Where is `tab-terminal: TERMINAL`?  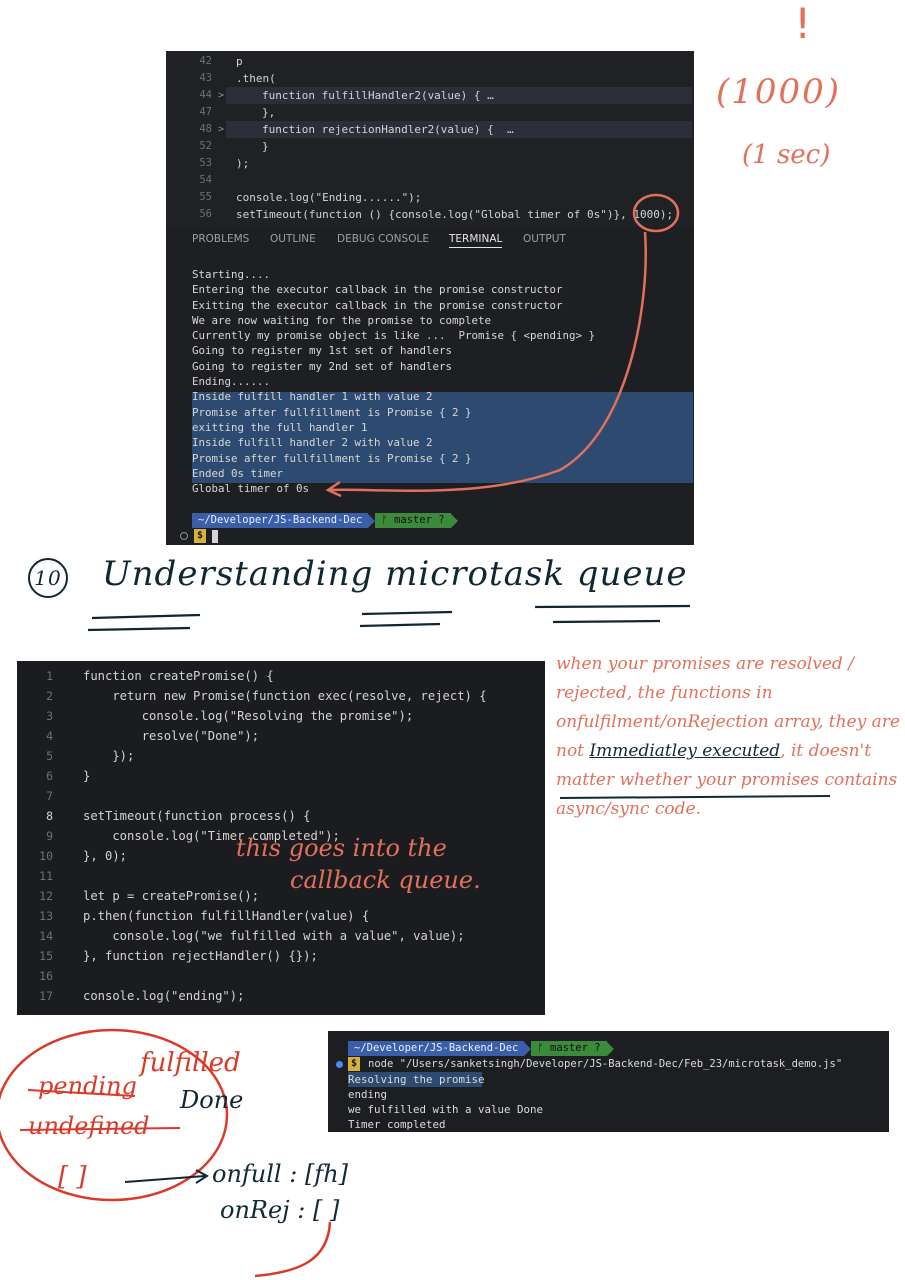
tab-terminal: TERMINAL is located at coordinates (476, 240).